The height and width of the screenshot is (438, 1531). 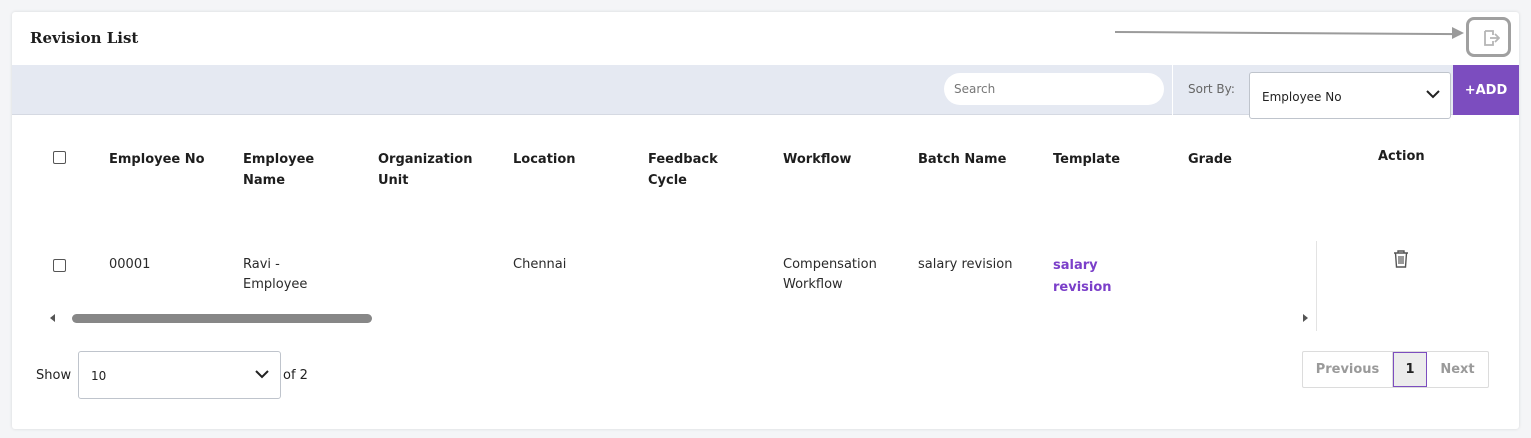 I want to click on header-organization-unit: Organization Unit, so click(x=425, y=170).